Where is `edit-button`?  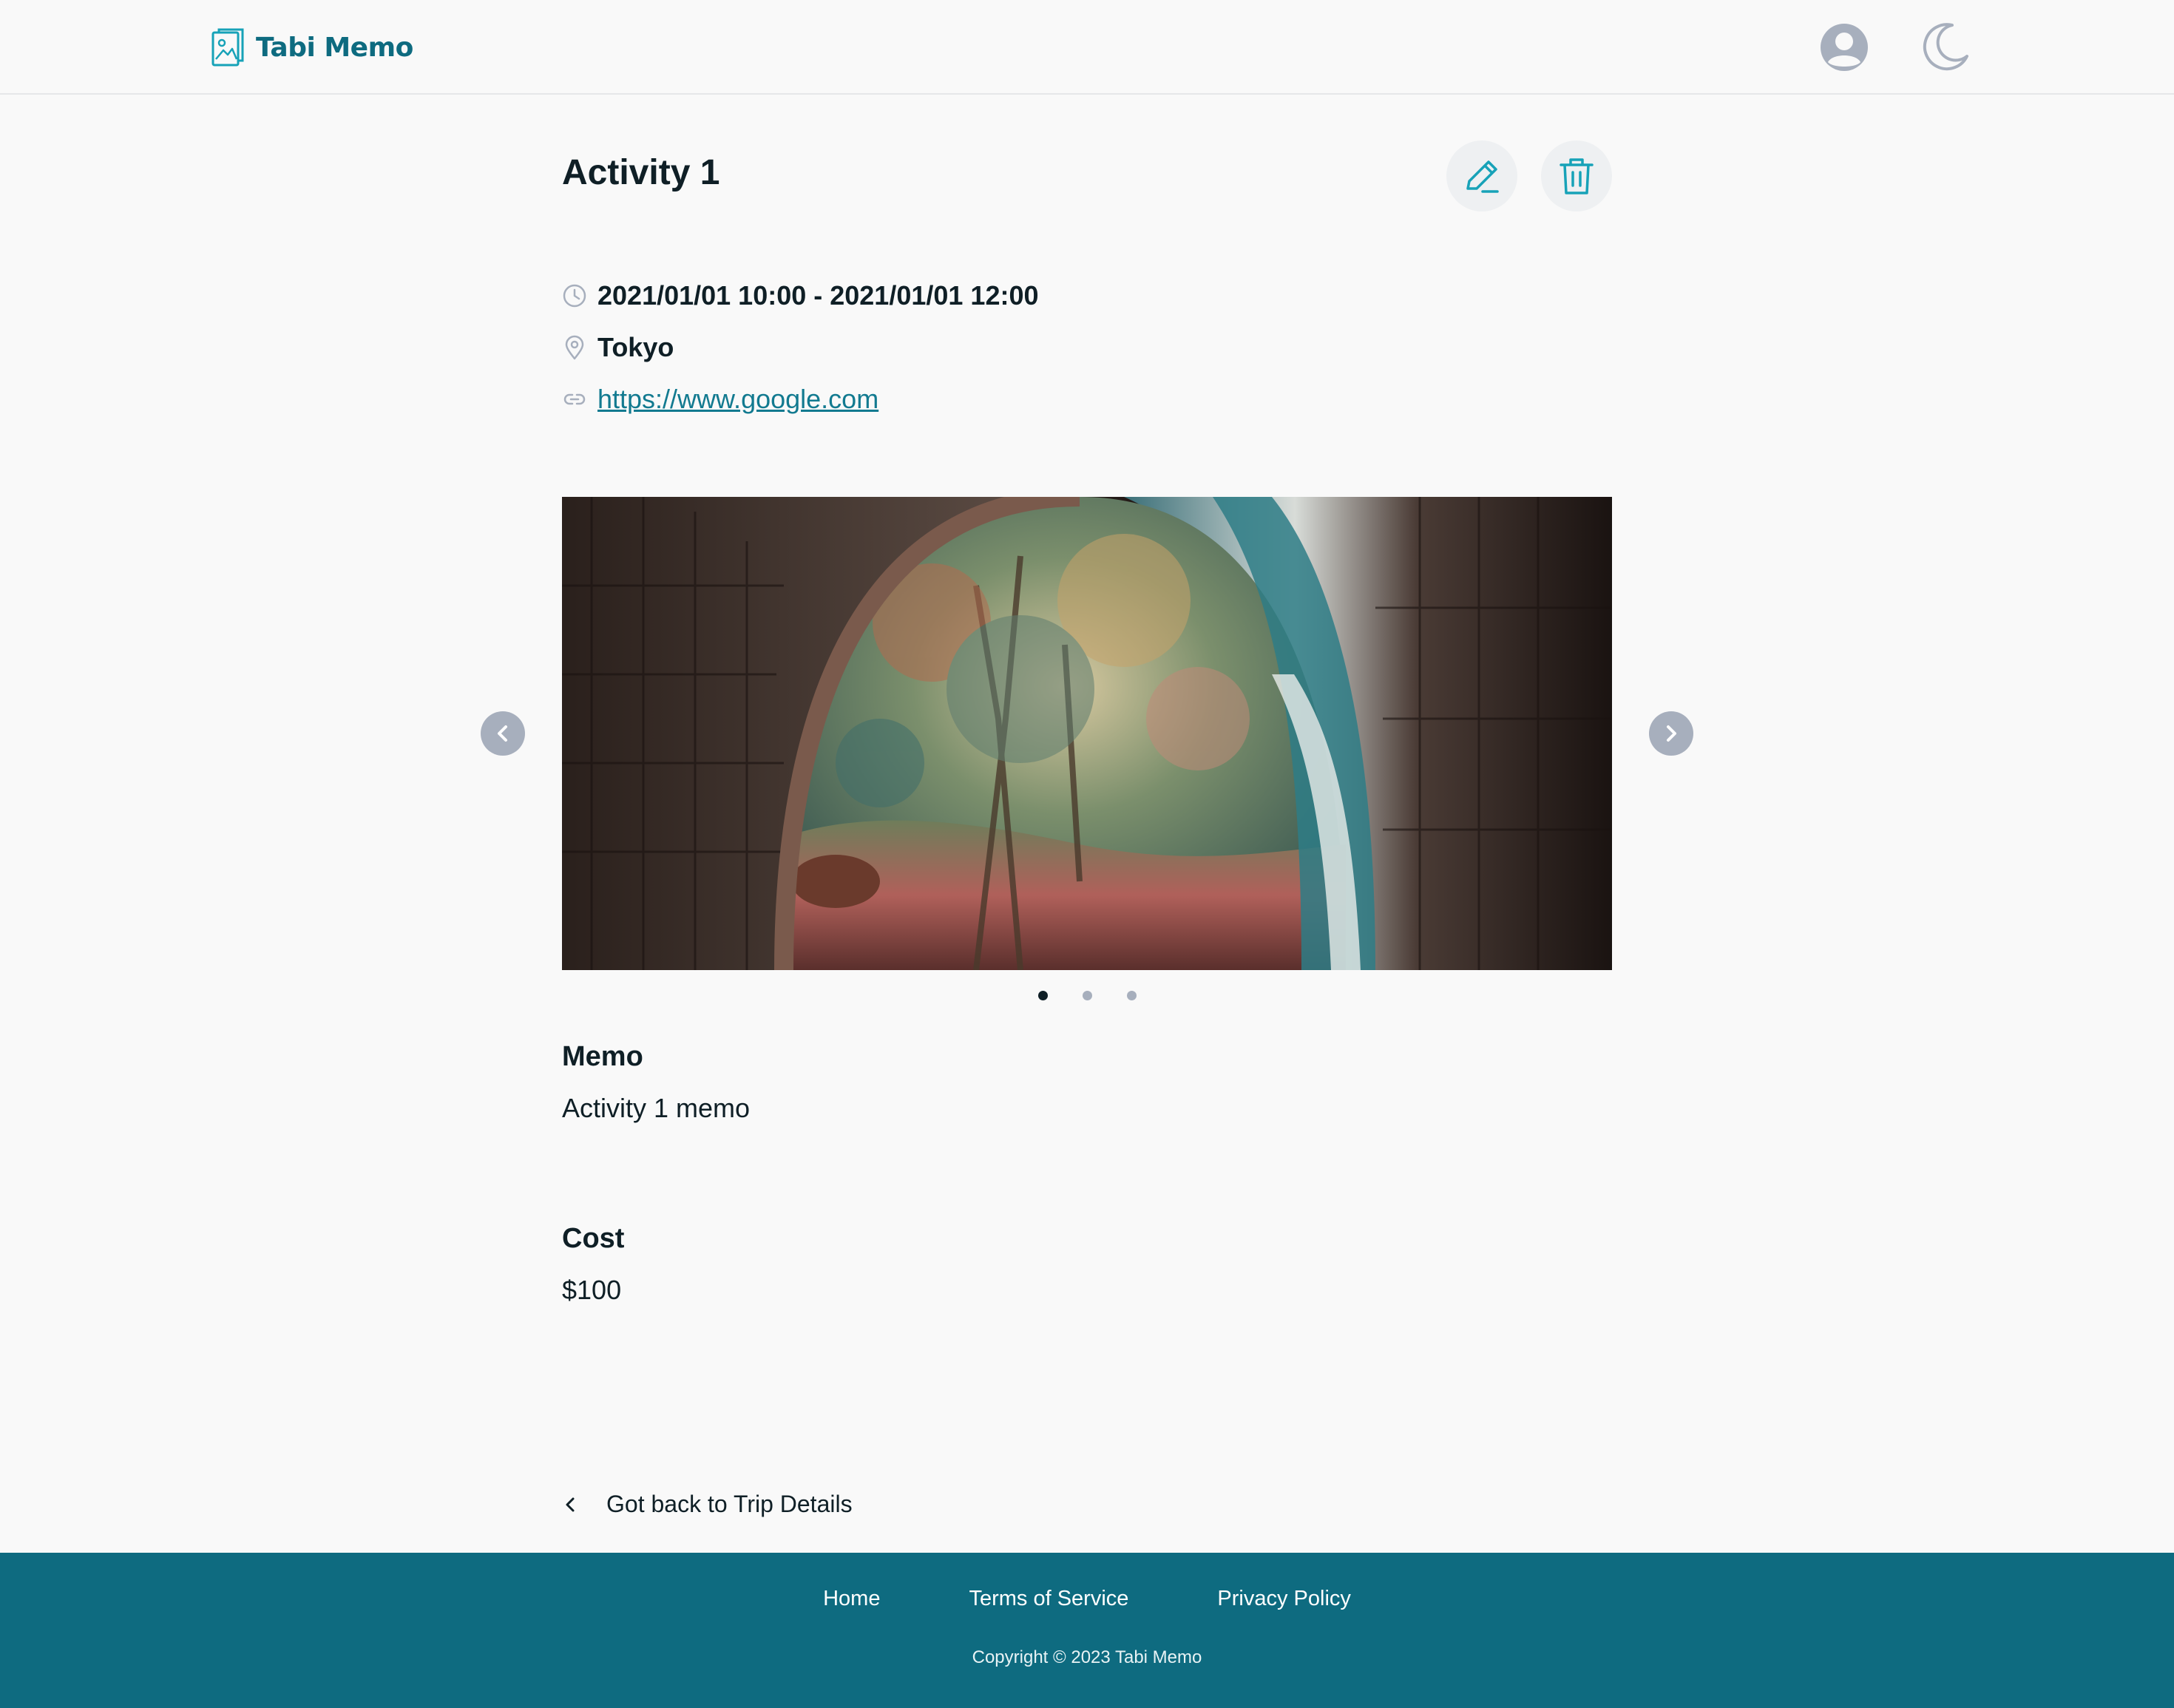
edit-button is located at coordinates (1482, 175).